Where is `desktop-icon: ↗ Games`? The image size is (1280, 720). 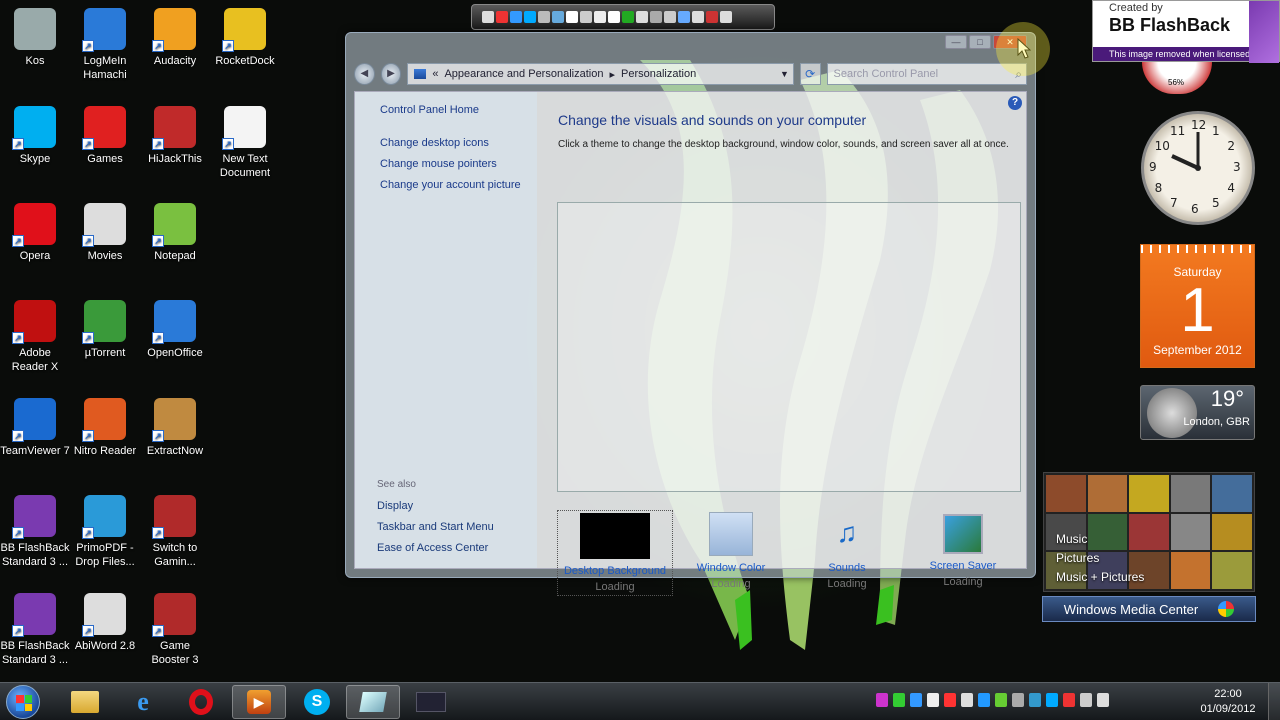 desktop-icon: ↗ Games is located at coordinates (105, 136).